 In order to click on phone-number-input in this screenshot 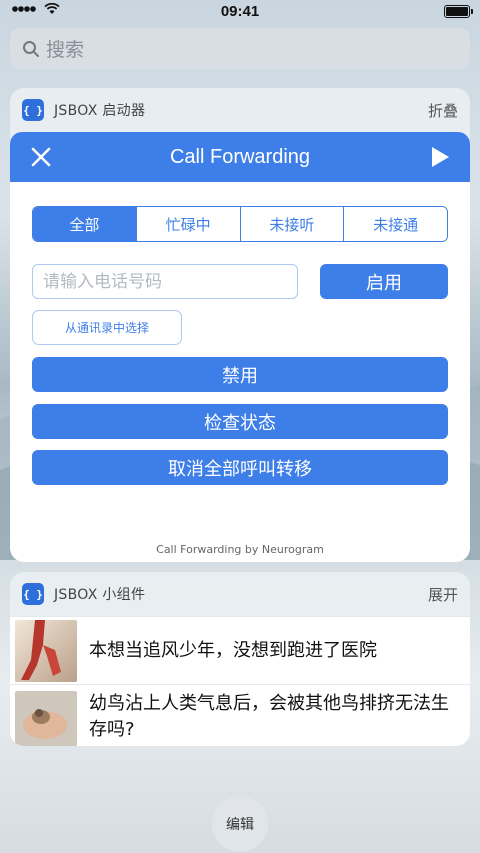, I will do `click(165, 281)`.